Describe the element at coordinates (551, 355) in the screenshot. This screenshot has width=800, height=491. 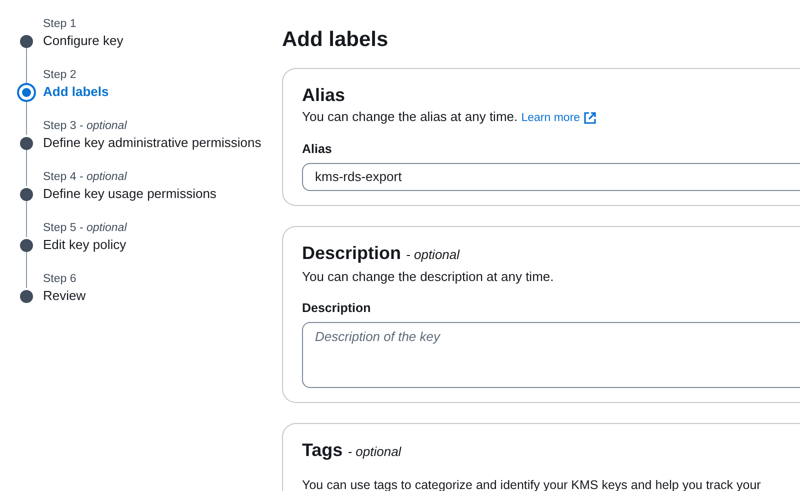
I see `description-text-area: Description of the key` at that location.